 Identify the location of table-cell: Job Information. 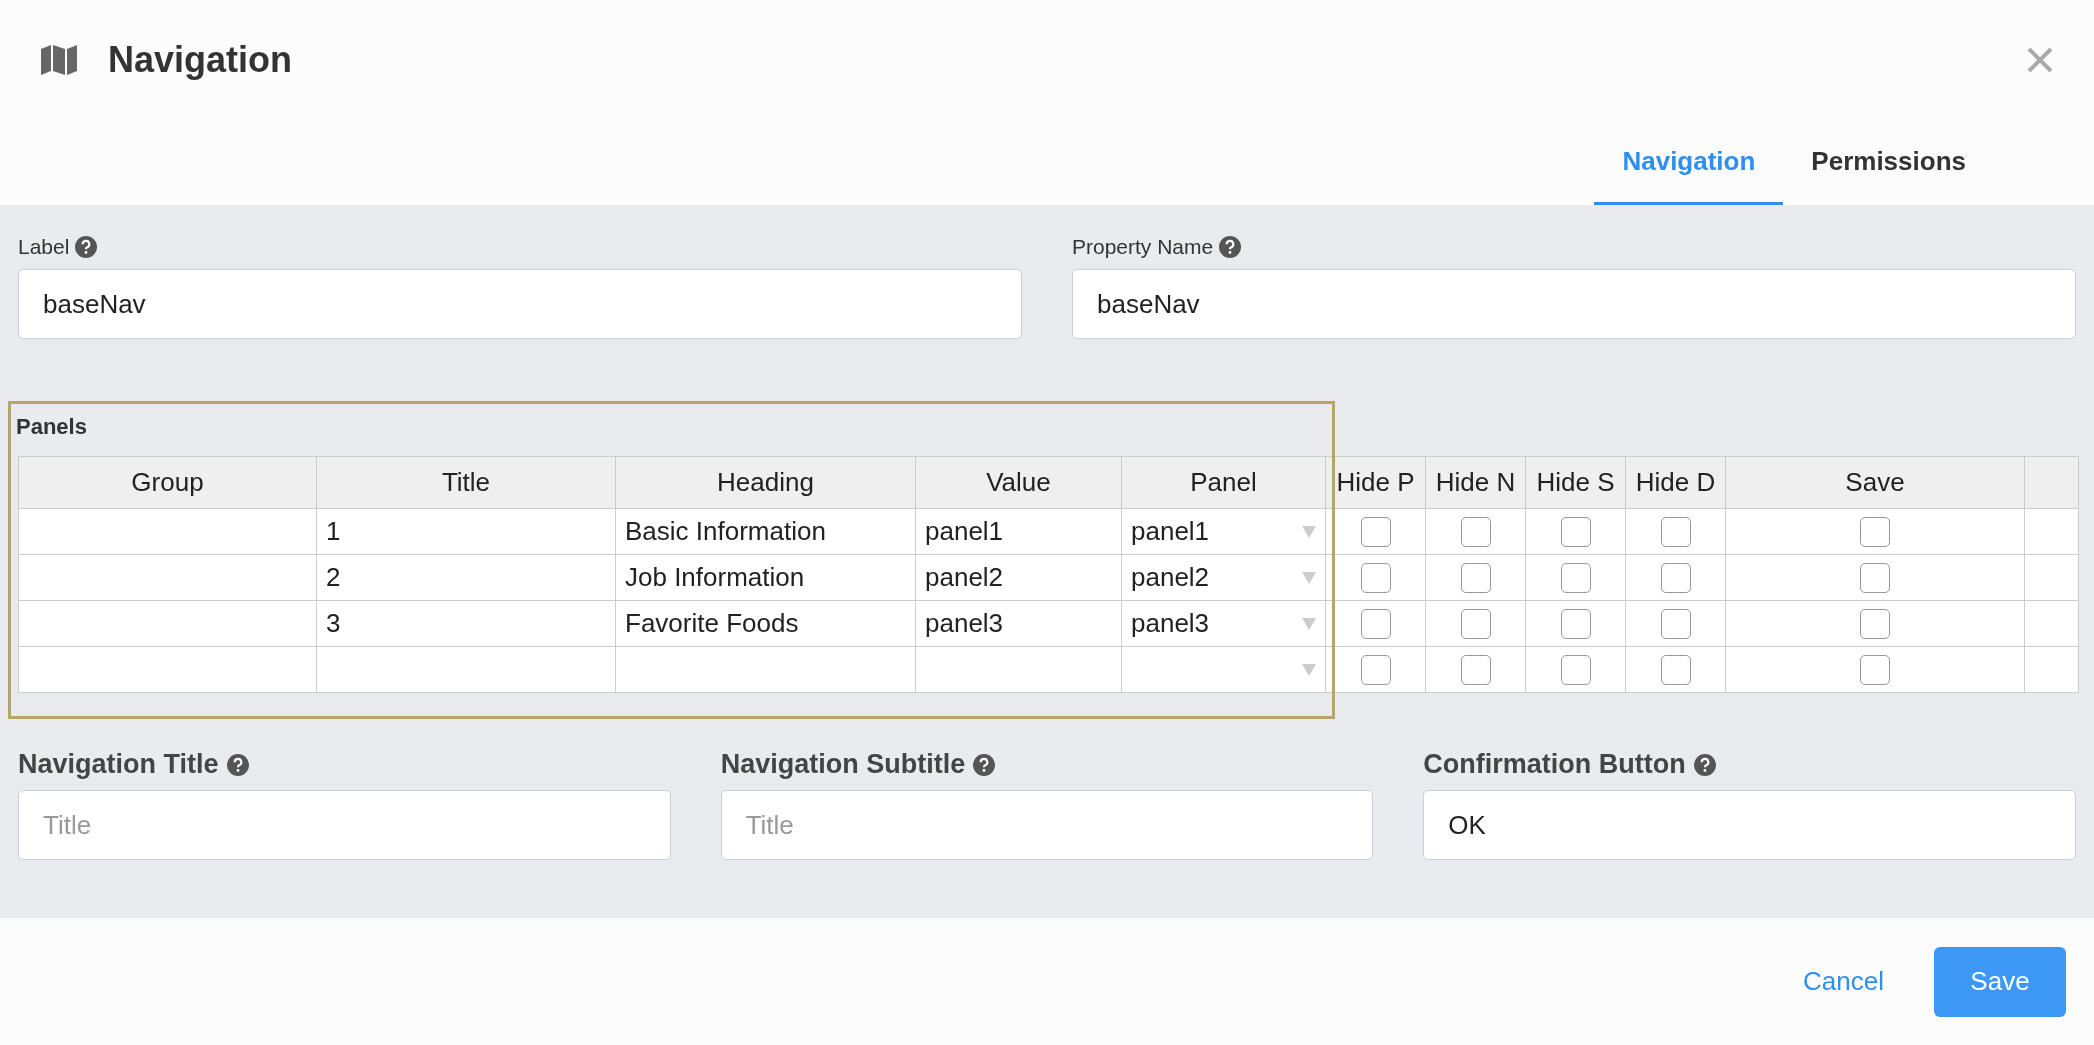
(765, 577).